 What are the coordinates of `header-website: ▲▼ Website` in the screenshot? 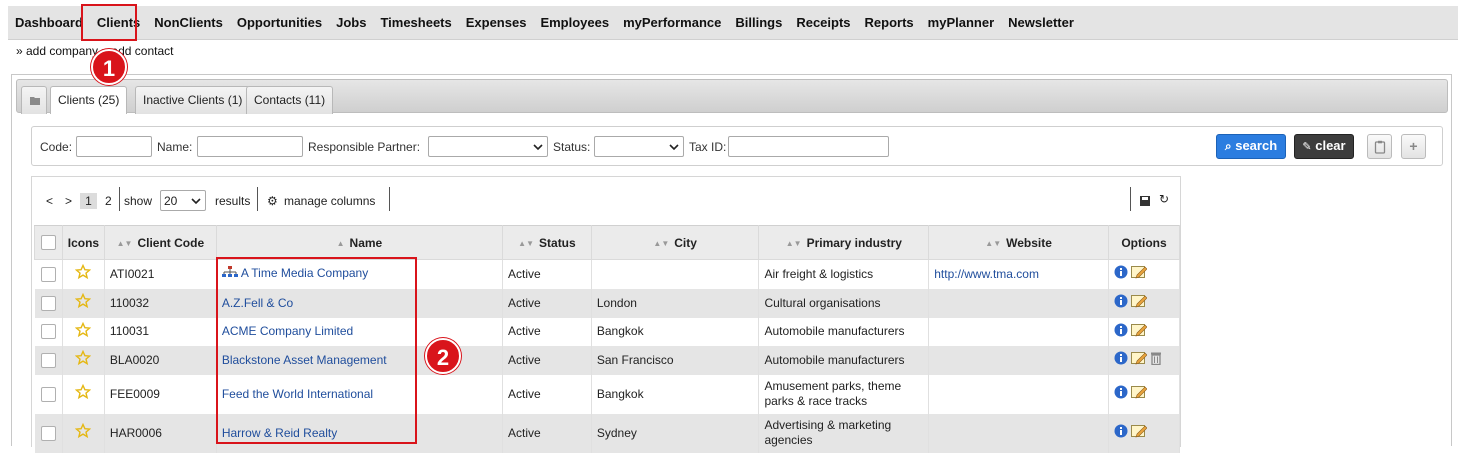 It's located at (1018, 242).